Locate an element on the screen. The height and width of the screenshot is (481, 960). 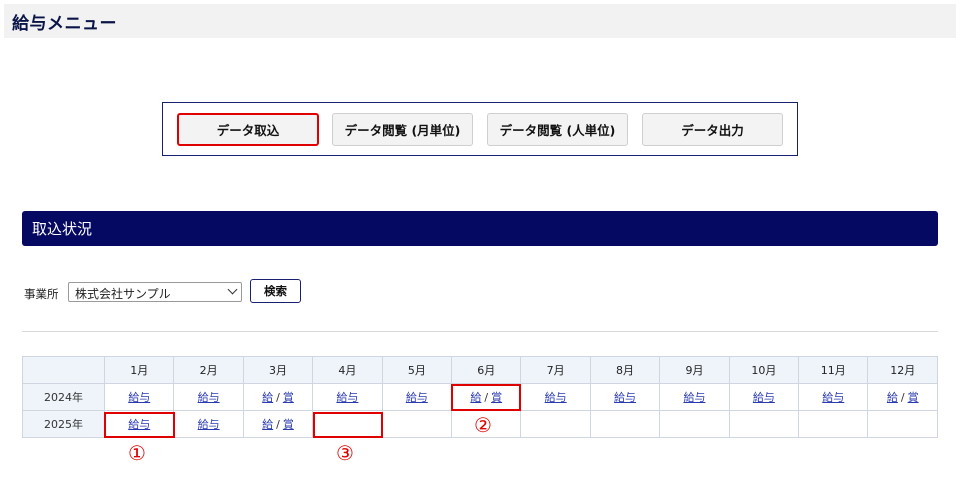
table-corner-cell is located at coordinates (63, 370).